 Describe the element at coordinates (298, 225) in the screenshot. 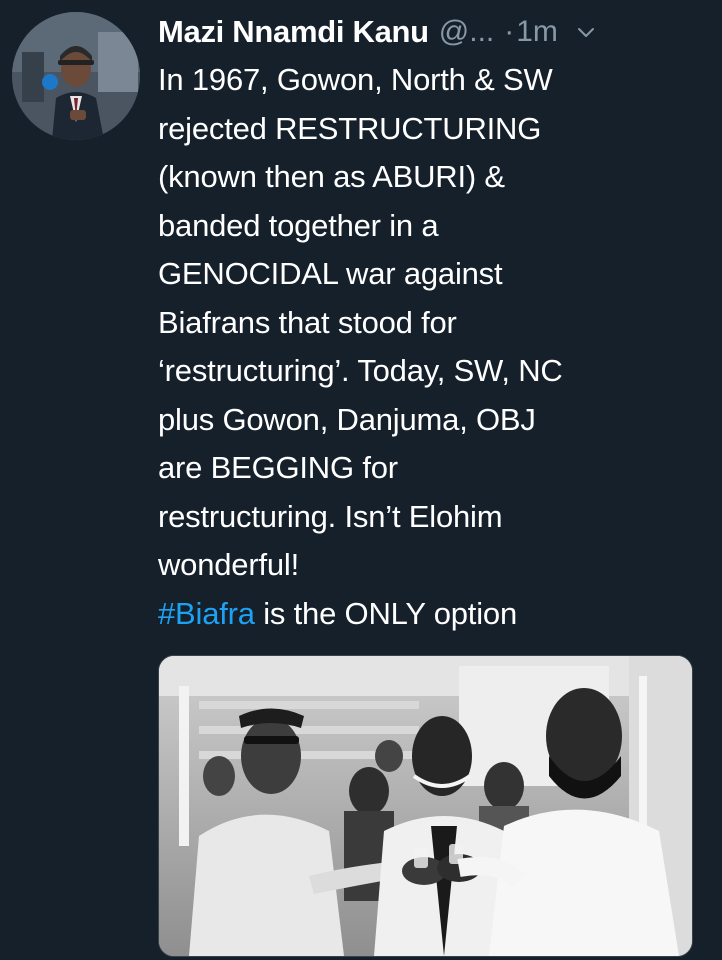

I see `tweet-text-line: banded together in a` at that location.